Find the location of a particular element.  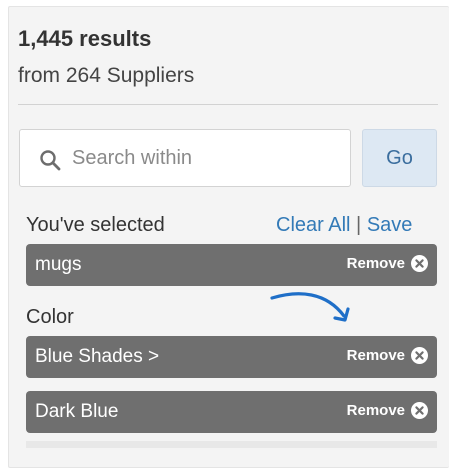

color-heading: Color is located at coordinates (50, 317).